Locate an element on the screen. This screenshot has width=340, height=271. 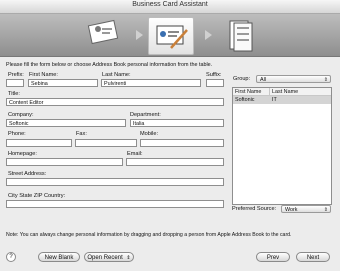
prefix-label: Prefix: is located at coordinates (16, 75).